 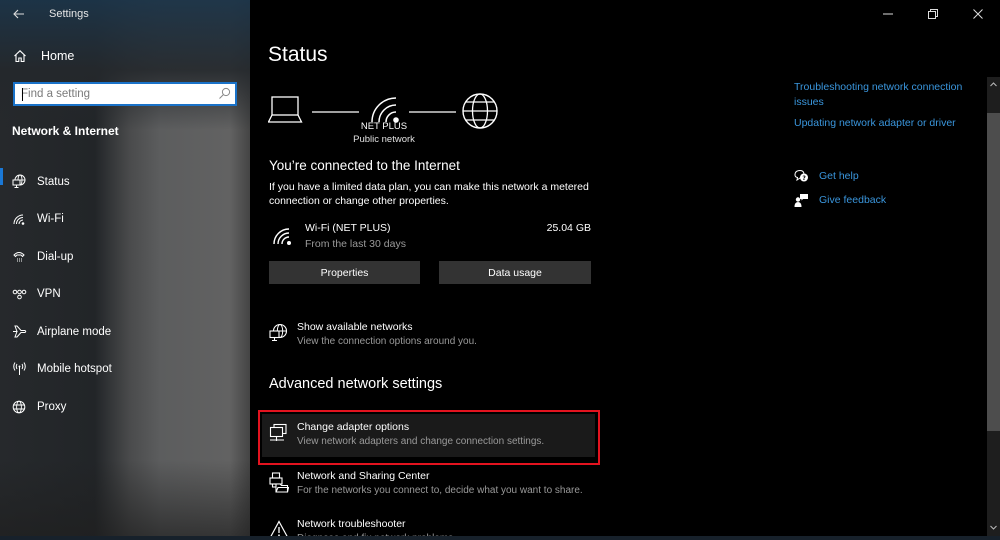 I want to click on sidebar-item-status: Status, so click(x=125, y=182).